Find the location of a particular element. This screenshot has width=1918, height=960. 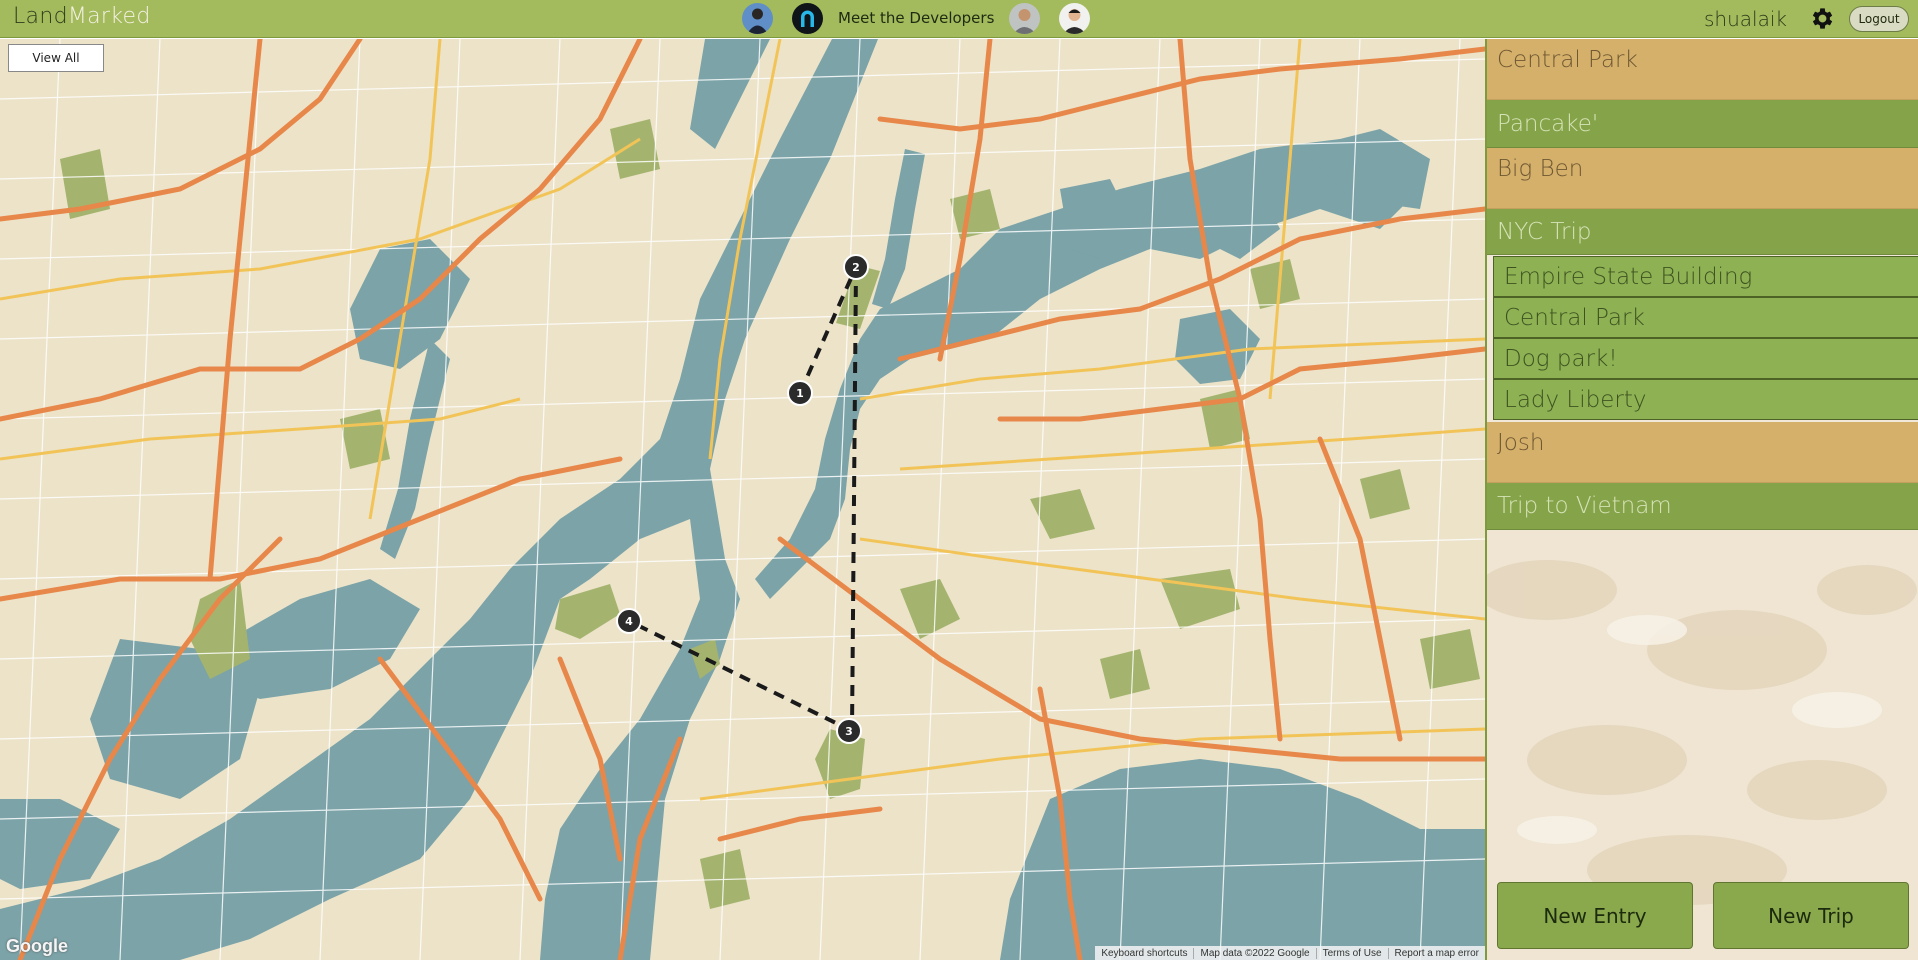

trip-item-trip-to-vietnam: Trip to Vietnam is located at coordinates (1702, 506).